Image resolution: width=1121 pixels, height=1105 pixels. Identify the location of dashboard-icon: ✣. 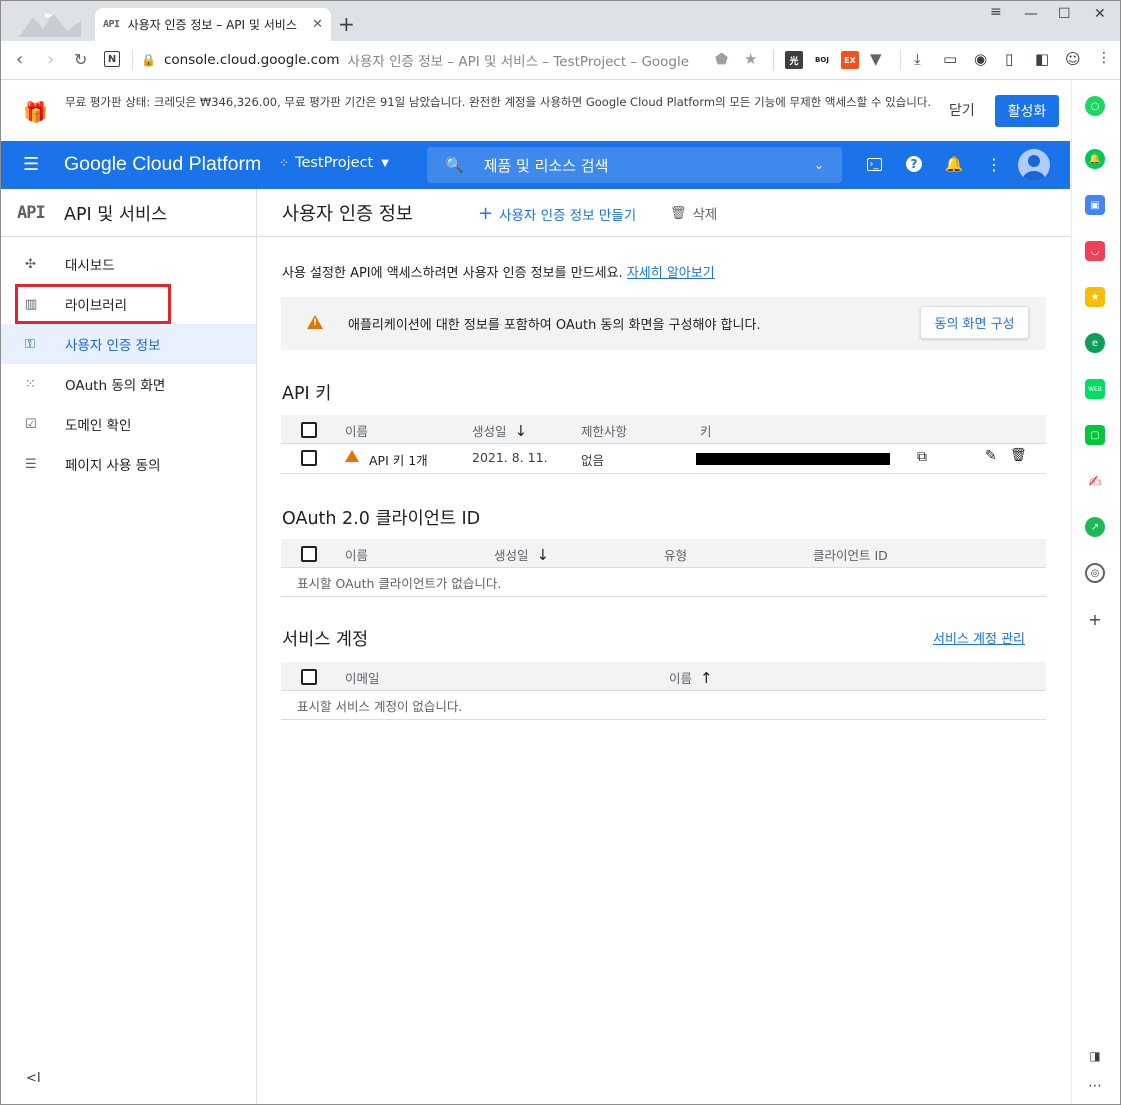
(30, 264).